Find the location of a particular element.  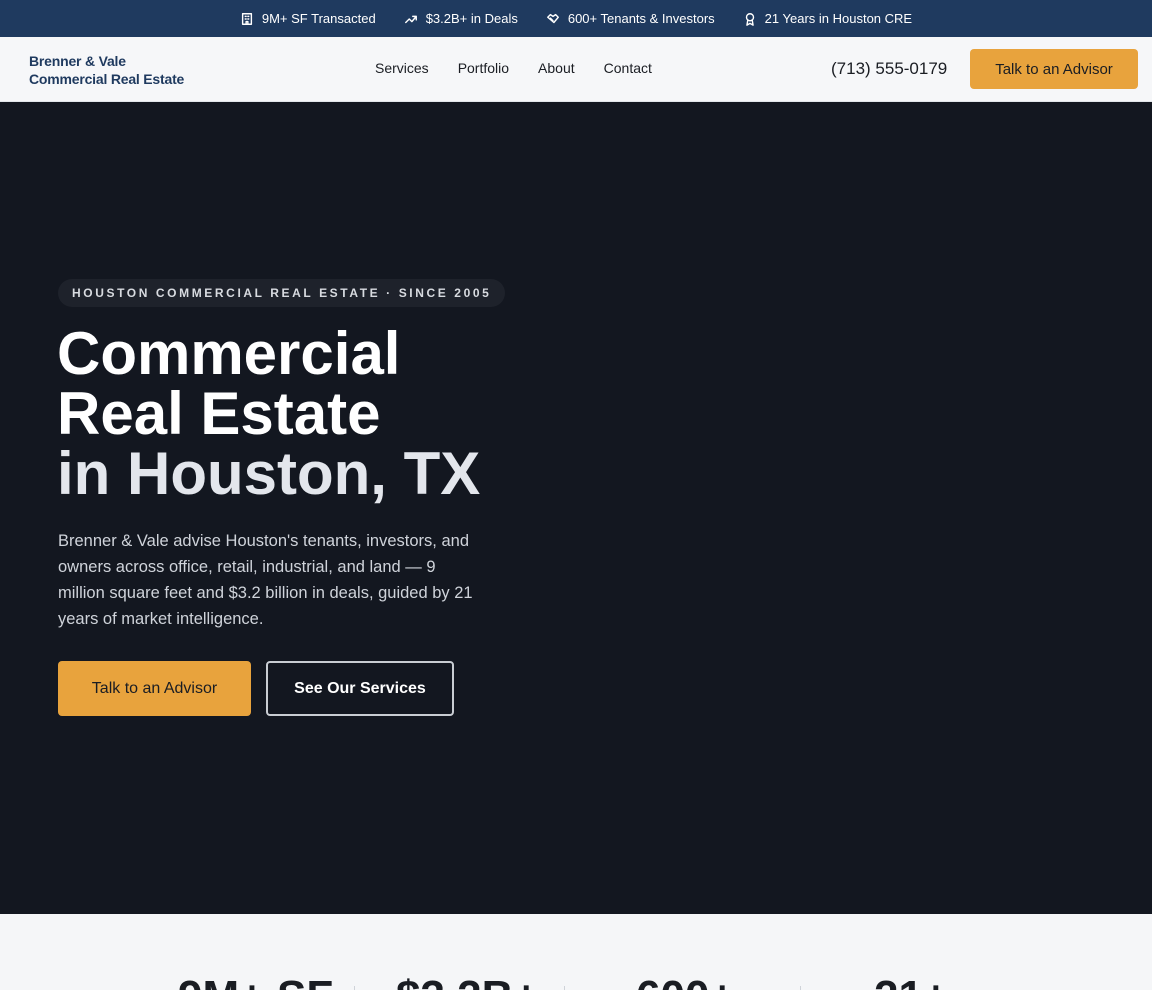

stat-tenants: 600+ is located at coordinates (685, 981).